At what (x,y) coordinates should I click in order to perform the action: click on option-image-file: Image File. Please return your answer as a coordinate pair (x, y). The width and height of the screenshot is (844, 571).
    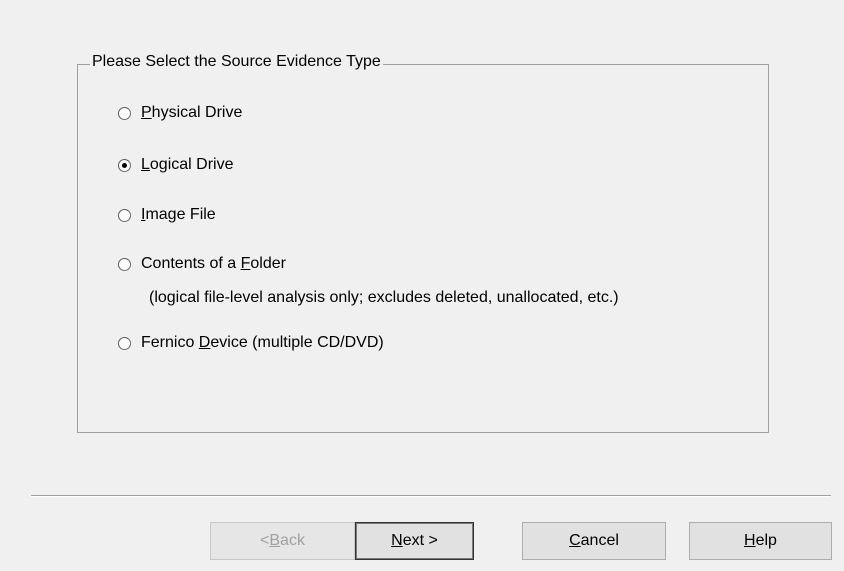
    Looking at the image, I should click on (167, 215).